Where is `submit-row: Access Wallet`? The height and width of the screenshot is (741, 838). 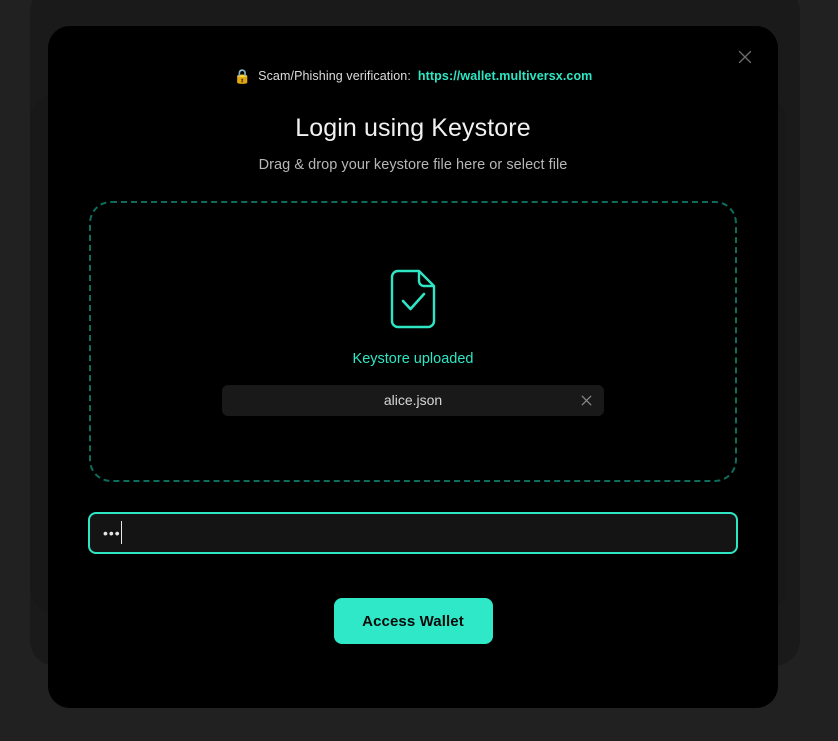
submit-row: Access Wallet is located at coordinates (413, 621).